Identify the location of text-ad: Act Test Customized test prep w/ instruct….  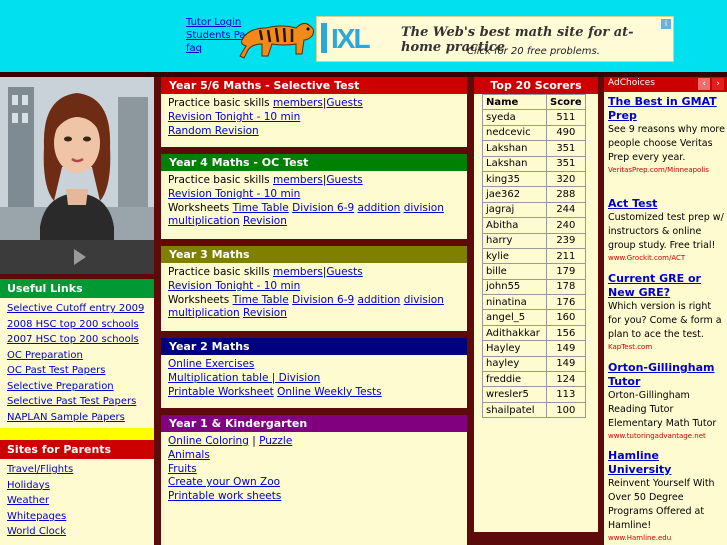
(667, 230).